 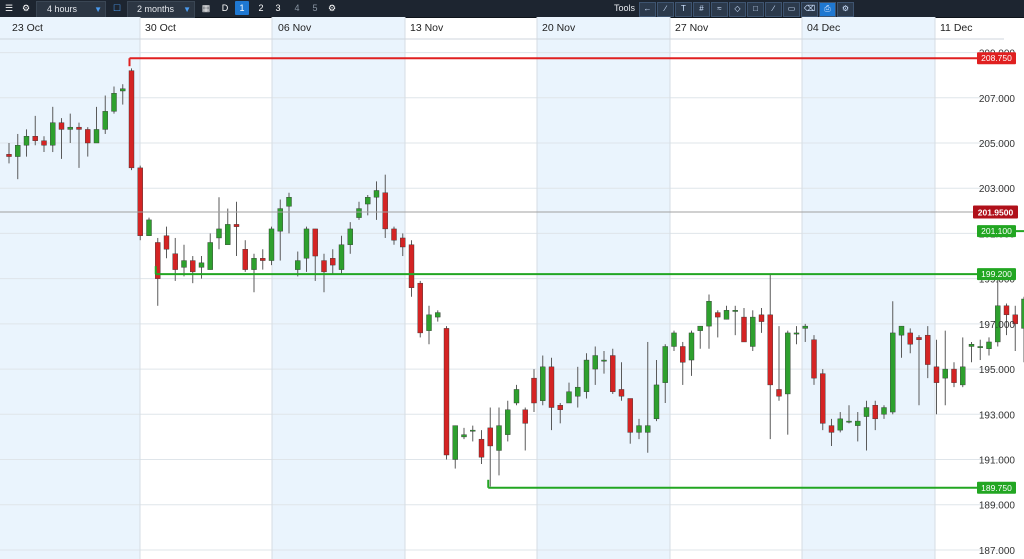 I want to click on gear-icon: ⚙, so click(x=26, y=8).